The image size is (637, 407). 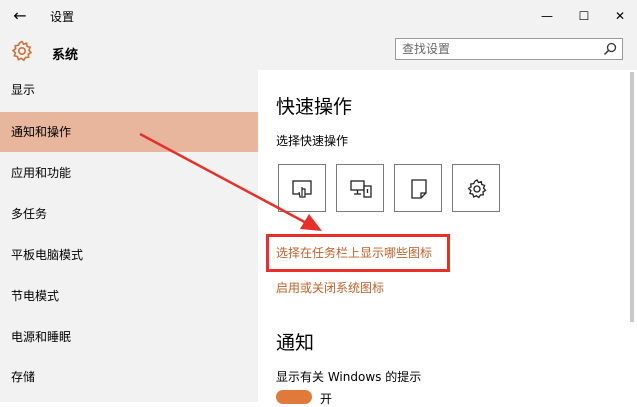 I want to click on toggle-state-label: 开, so click(x=326, y=399).